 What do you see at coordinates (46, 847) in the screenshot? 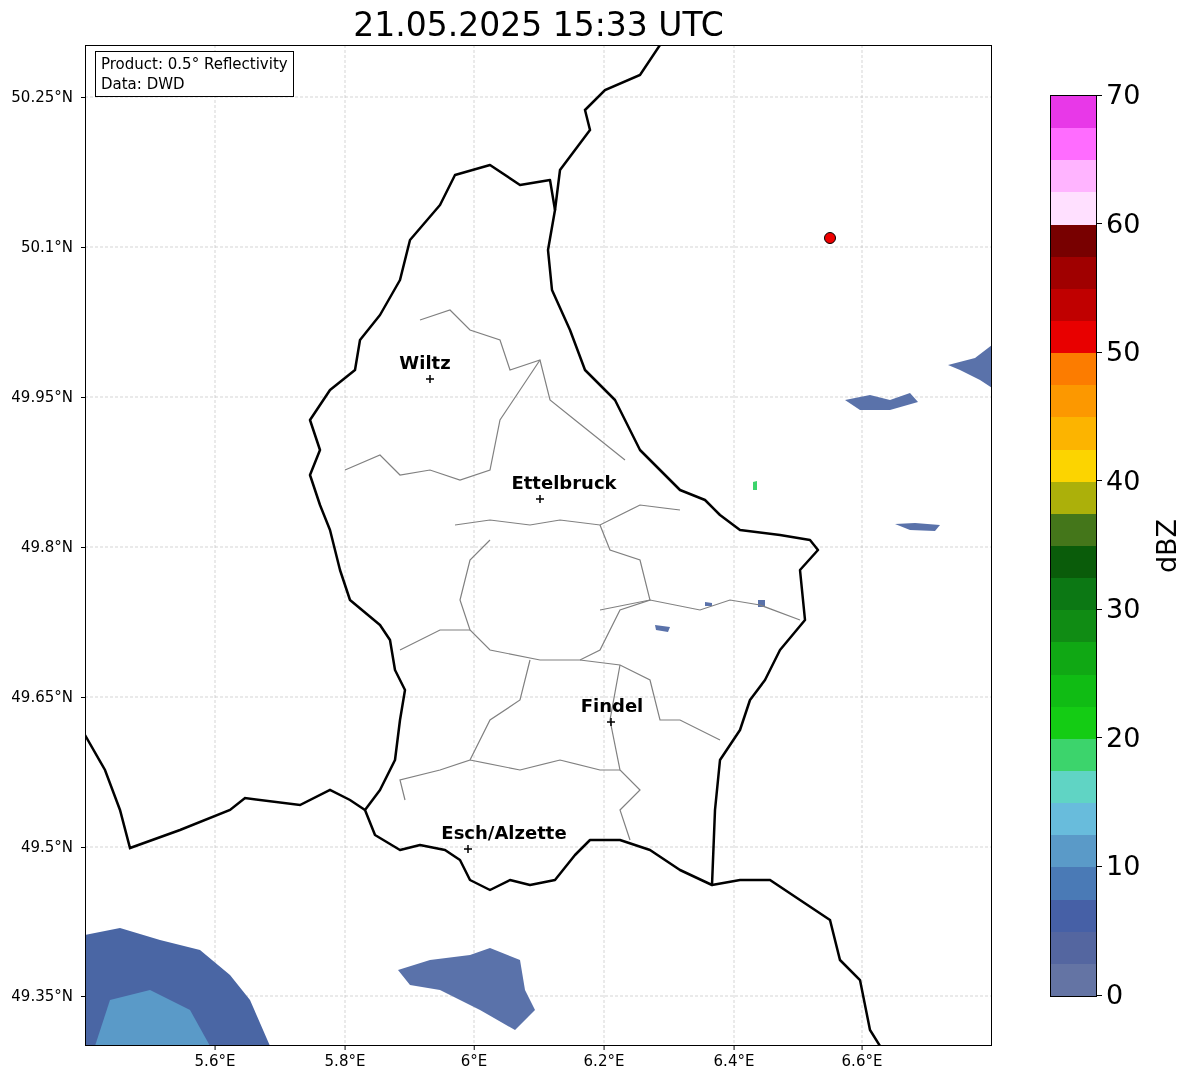
I see `latitude-label: 49.5°N` at bounding box center [46, 847].